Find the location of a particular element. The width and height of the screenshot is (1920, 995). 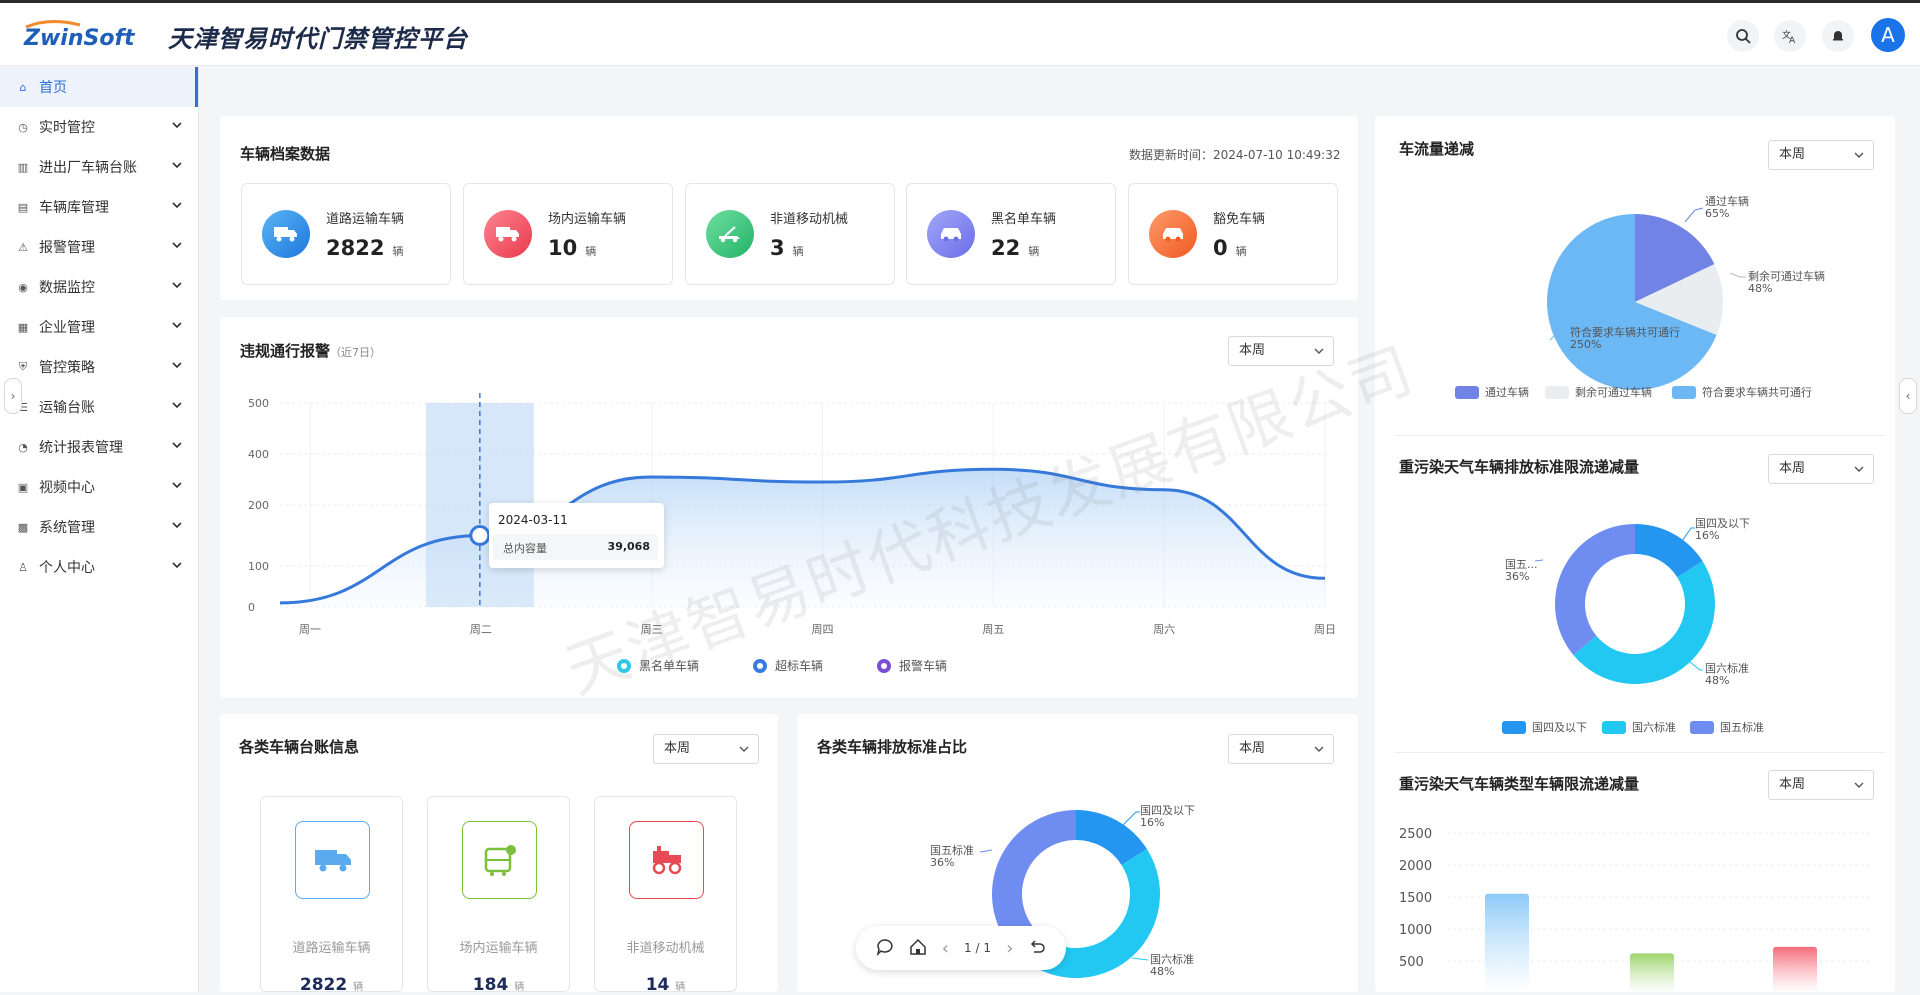

sidebar-item-home: ⌂ 首页 is located at coordinates (99, 87).